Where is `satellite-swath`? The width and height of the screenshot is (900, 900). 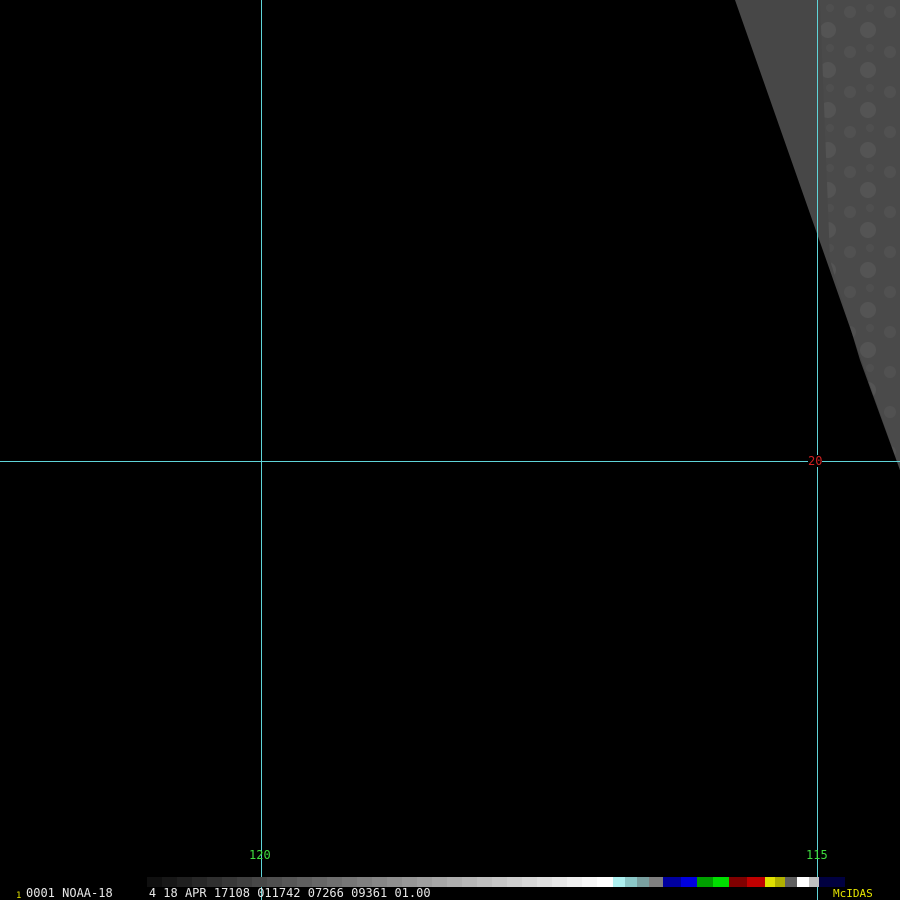
satellite-swath is located at coordinates (817, 235).